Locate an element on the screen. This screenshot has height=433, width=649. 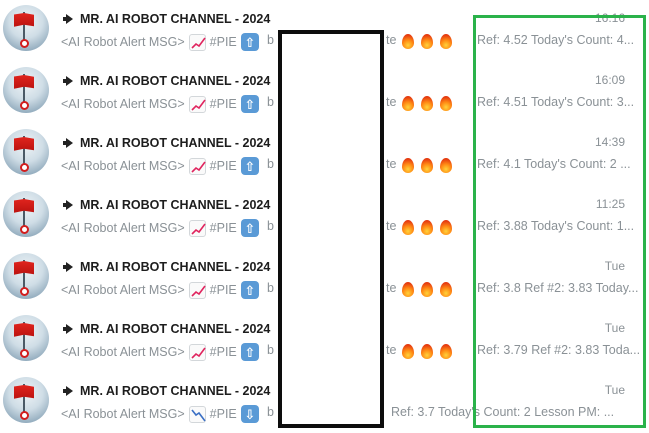
message-preview: <AI Robot Alert MSG> #PIE ⇩ is located at coordinates (160, 414).